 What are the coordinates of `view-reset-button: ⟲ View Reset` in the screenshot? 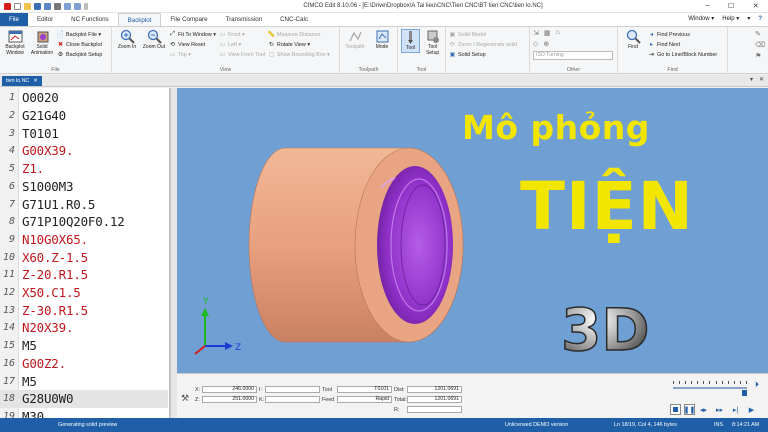 It's located at (192, 44).